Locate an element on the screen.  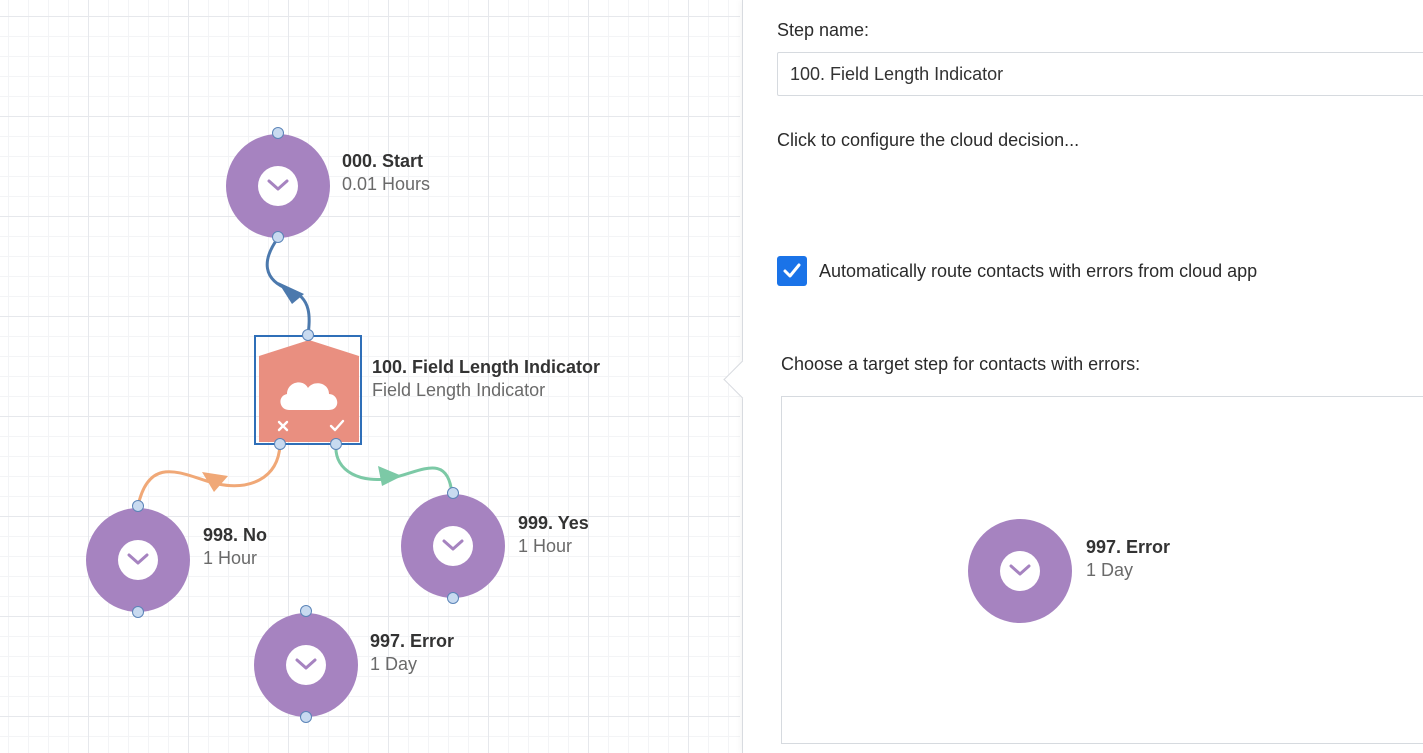
step-name-label: Step name: is located at coordinates (823, 30).